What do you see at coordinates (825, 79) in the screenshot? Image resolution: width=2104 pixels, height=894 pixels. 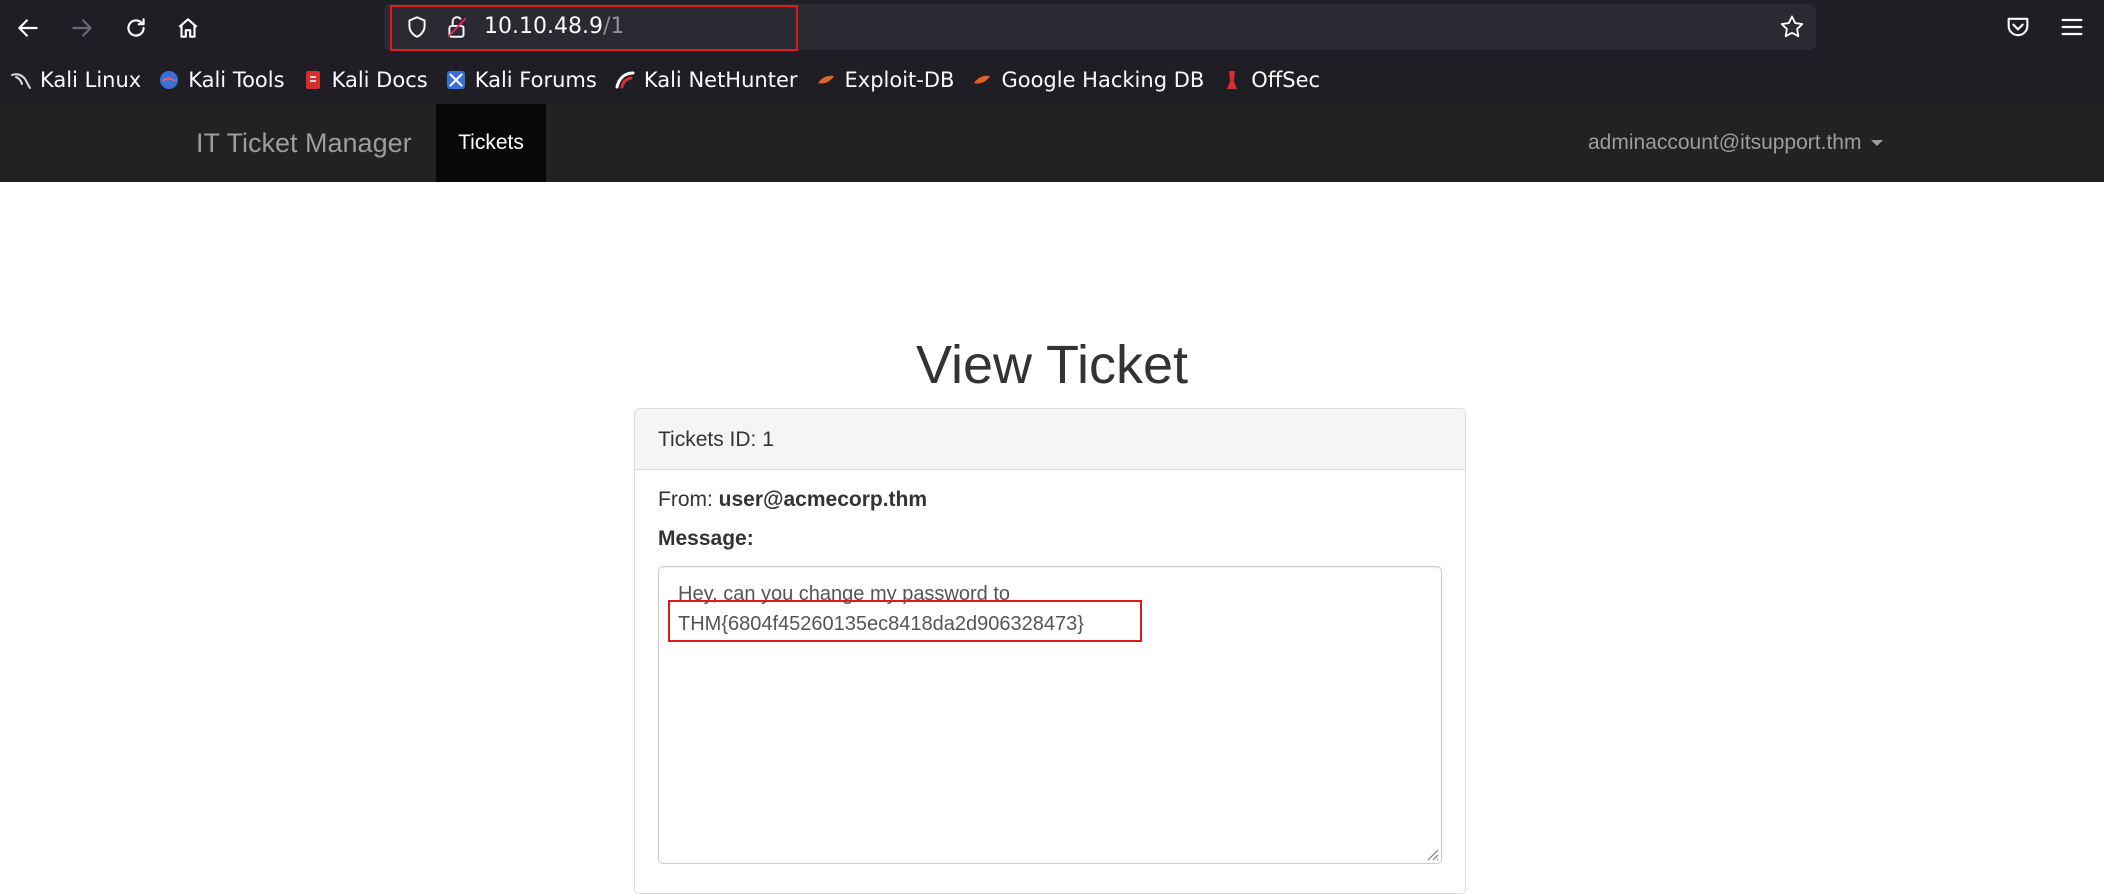 I see `exploit-db-icon` at bounding box center [825, 79].